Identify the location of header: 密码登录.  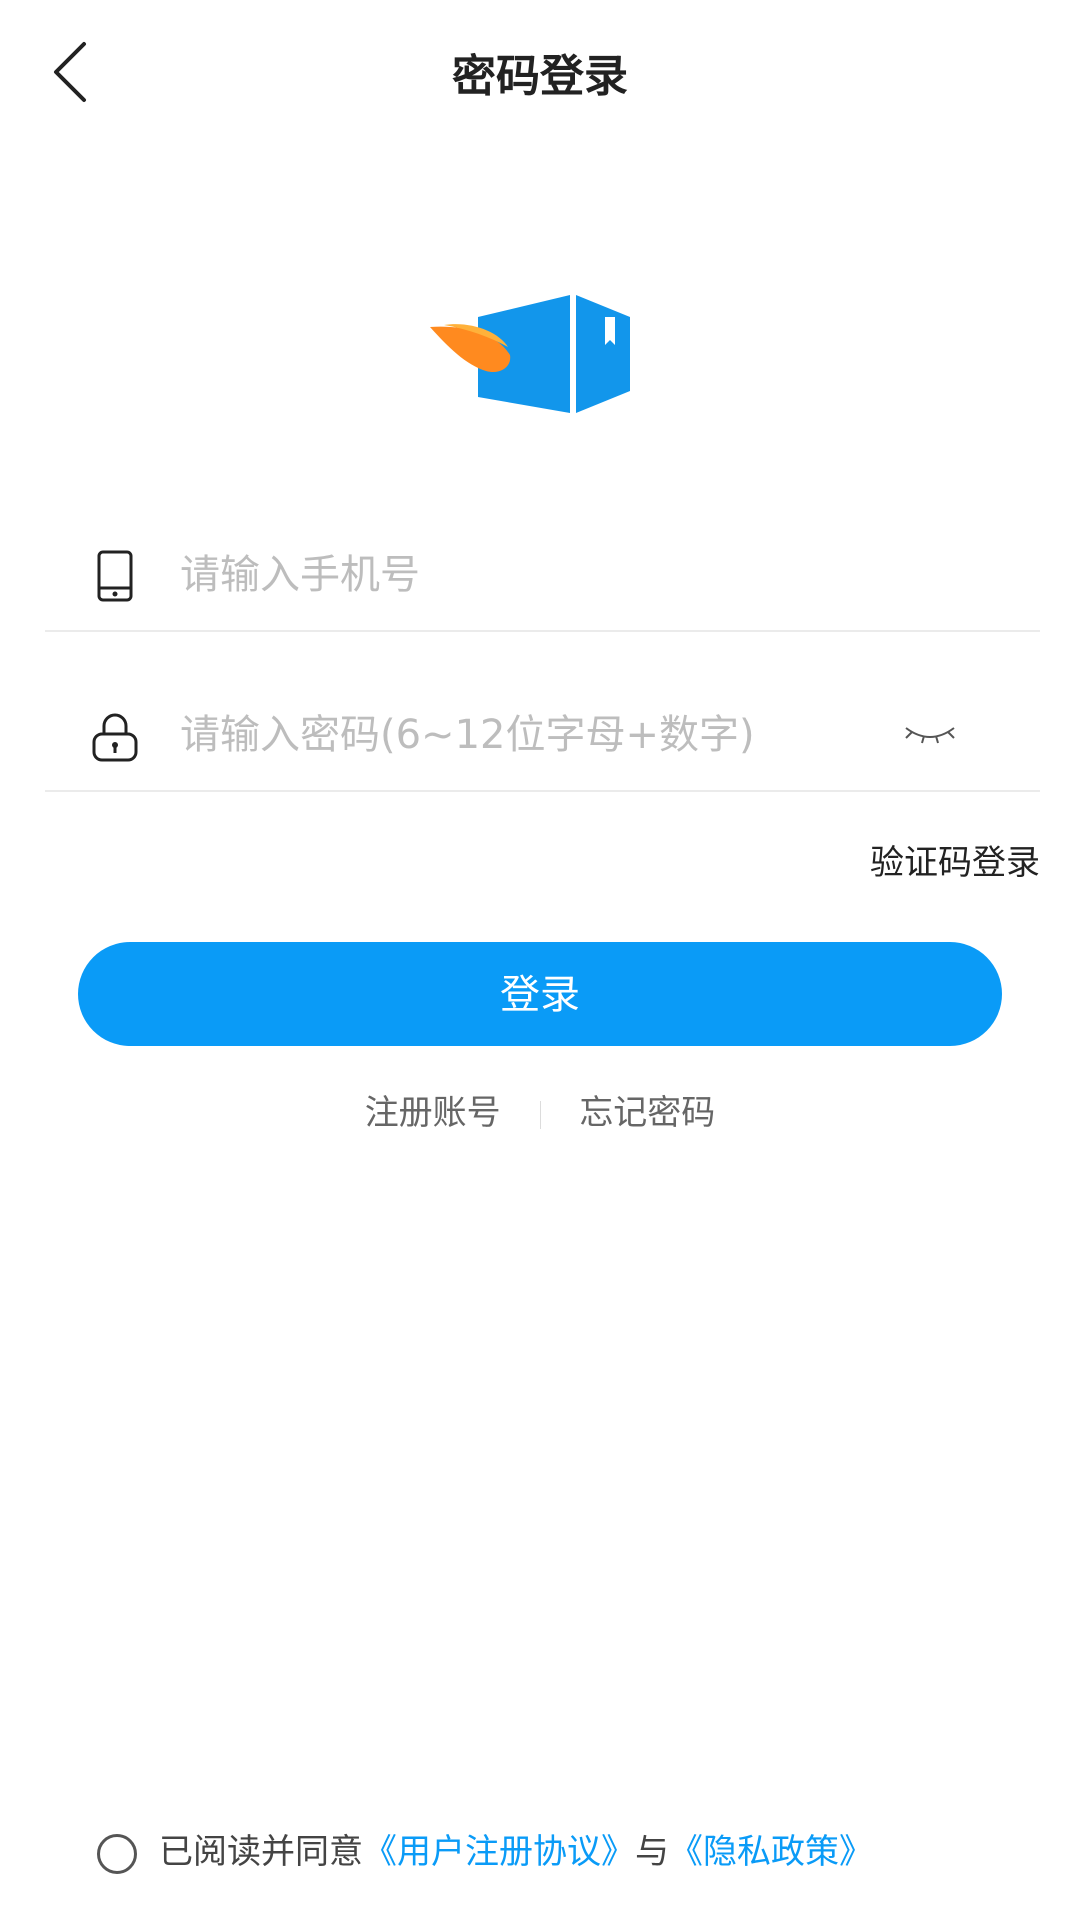
(540, 70).